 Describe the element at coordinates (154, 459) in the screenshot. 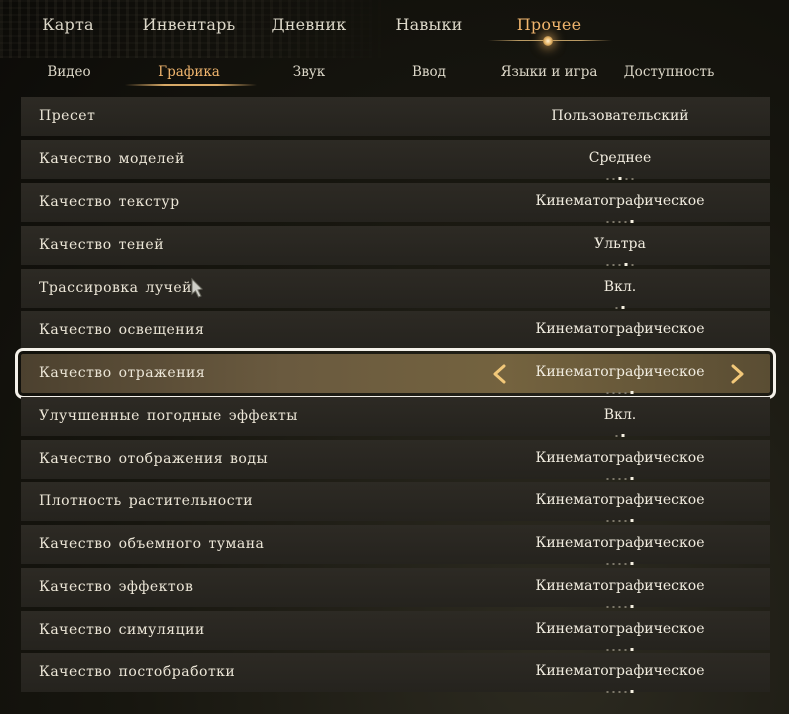

I see `setting-label: Качество отображения воды` at that location.